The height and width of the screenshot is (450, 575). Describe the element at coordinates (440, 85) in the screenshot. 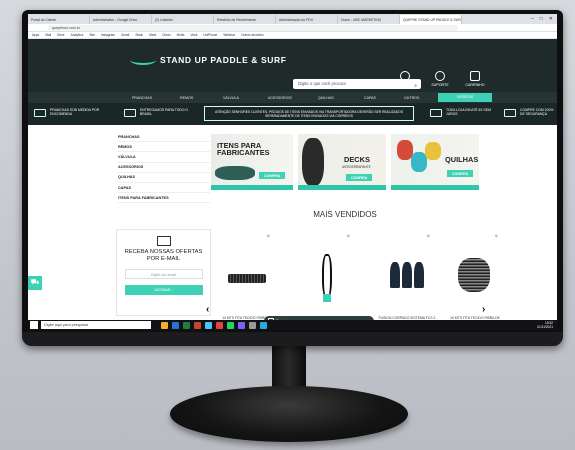

I see `support-label: SUPORTE` at that location.